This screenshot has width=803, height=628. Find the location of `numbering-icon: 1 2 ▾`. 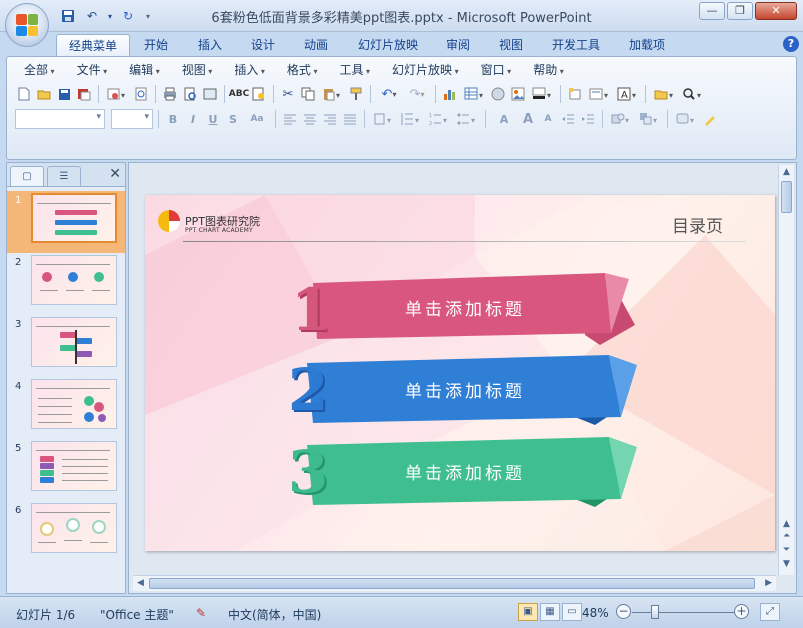

numbering-icon: 1 2 ▾ is located at coordinates (439, 119).